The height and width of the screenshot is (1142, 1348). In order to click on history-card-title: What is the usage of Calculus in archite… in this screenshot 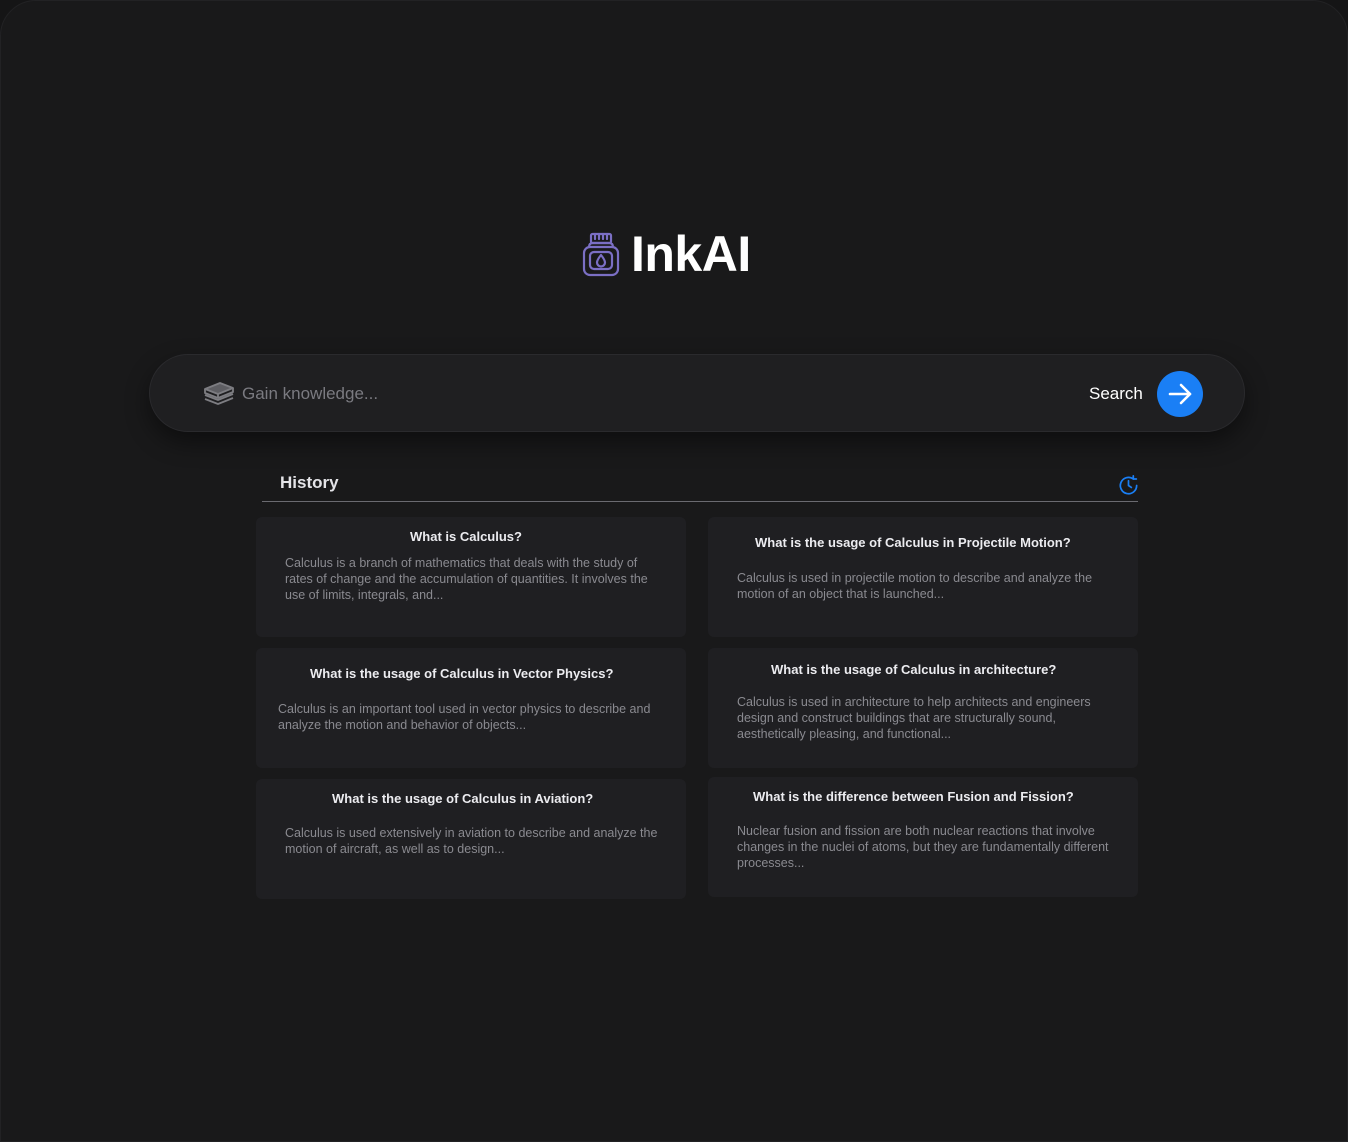, I will do `click(914, 669)`.